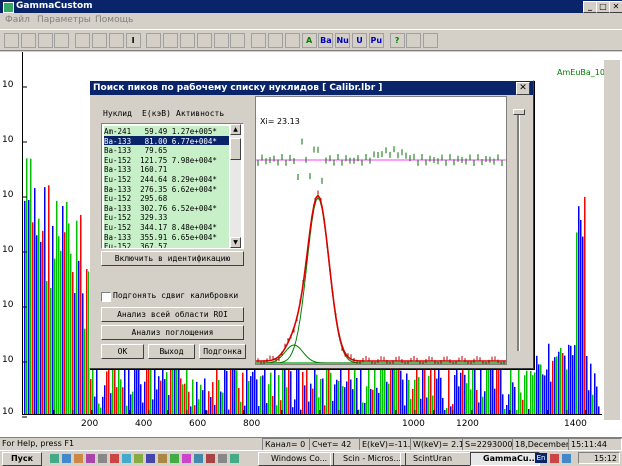 The height and width of the screenshot is (466, 622). What do you see at coordinates (83, 40) in the screenshot?
I see `calc-icon` at bounding box center [83, 40].